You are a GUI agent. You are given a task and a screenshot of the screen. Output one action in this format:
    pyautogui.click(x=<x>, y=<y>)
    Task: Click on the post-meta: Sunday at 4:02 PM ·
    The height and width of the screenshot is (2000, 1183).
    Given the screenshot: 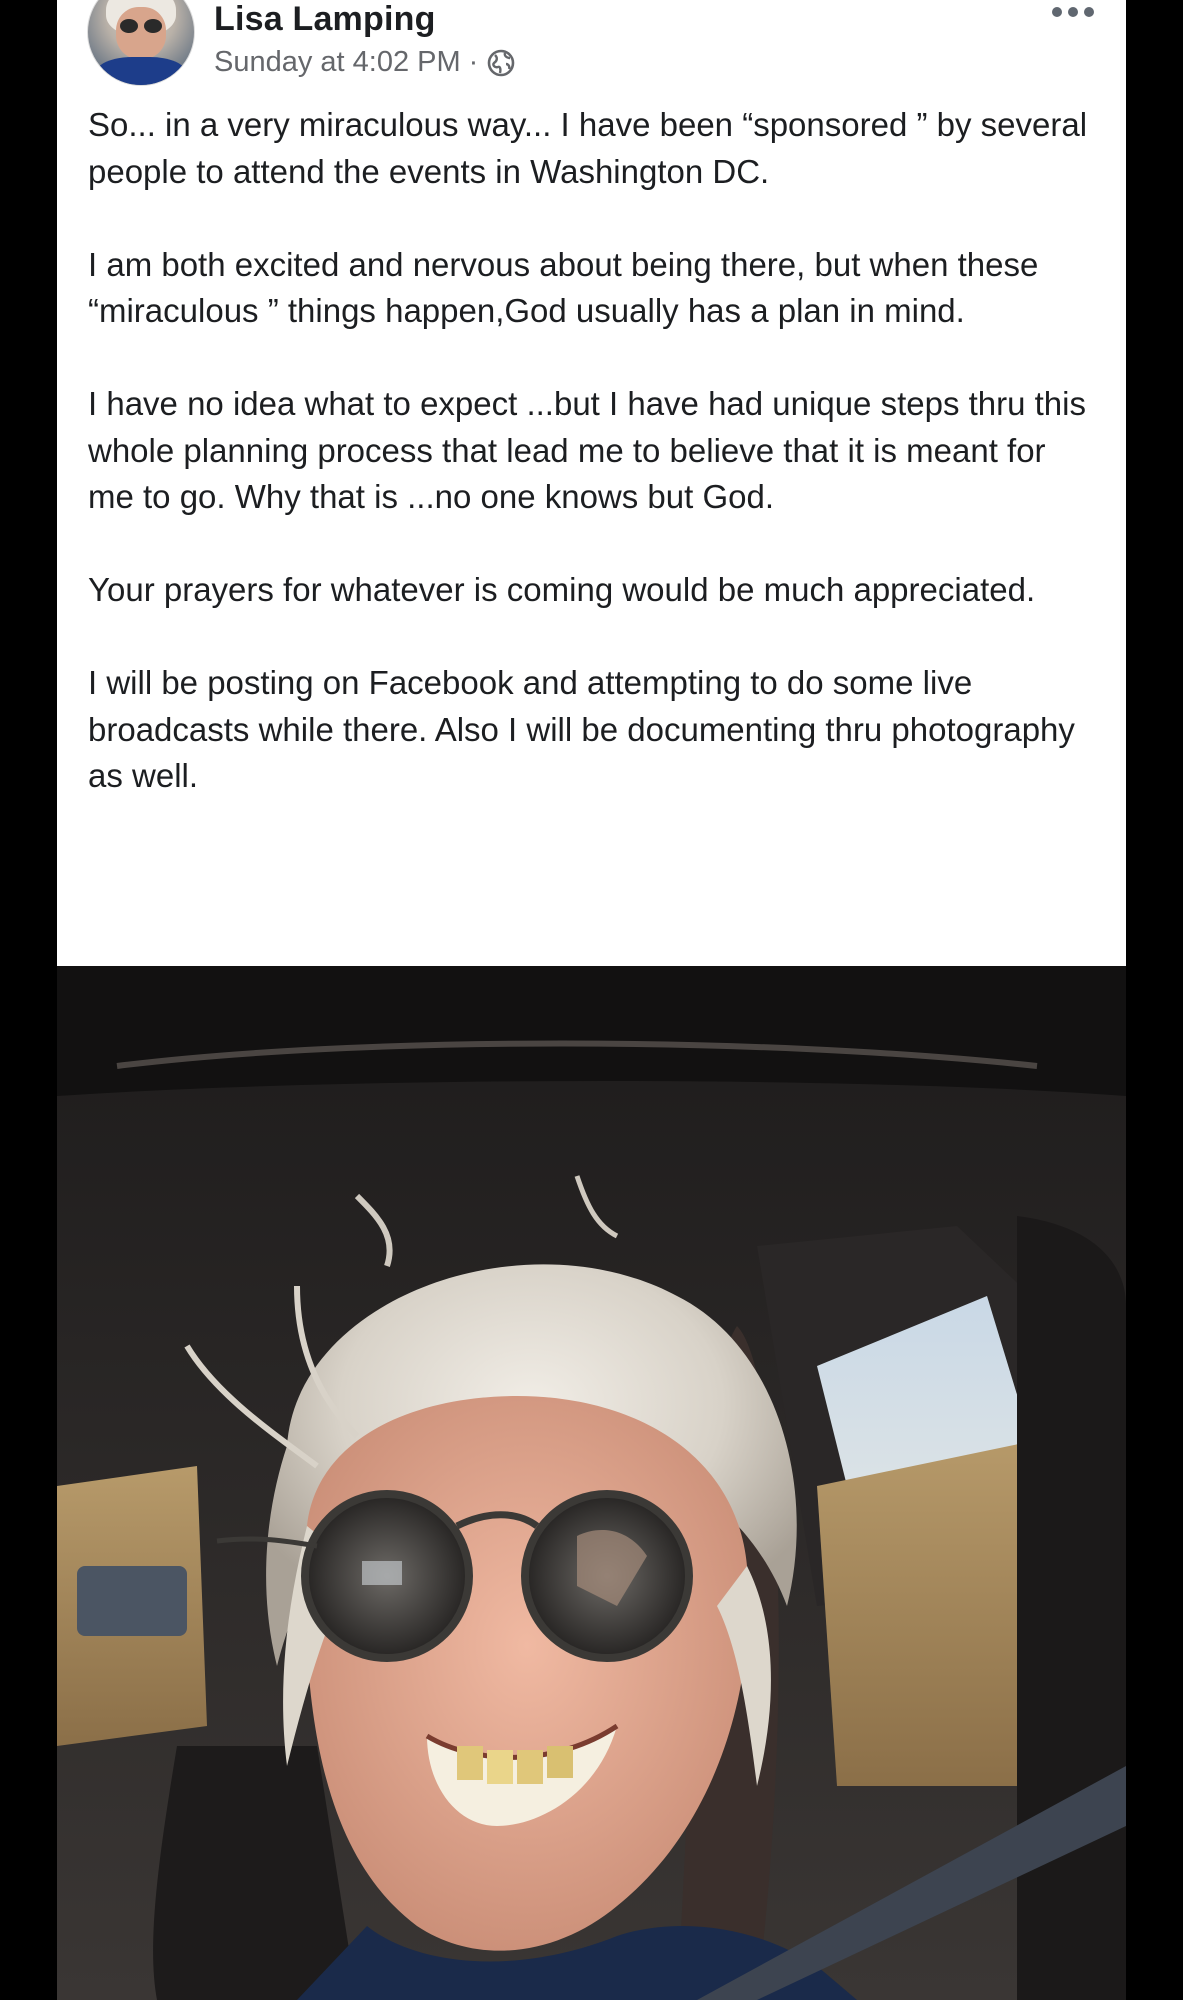 What is the action you would take?
    pyautogui.click(x=365, y=62)
    